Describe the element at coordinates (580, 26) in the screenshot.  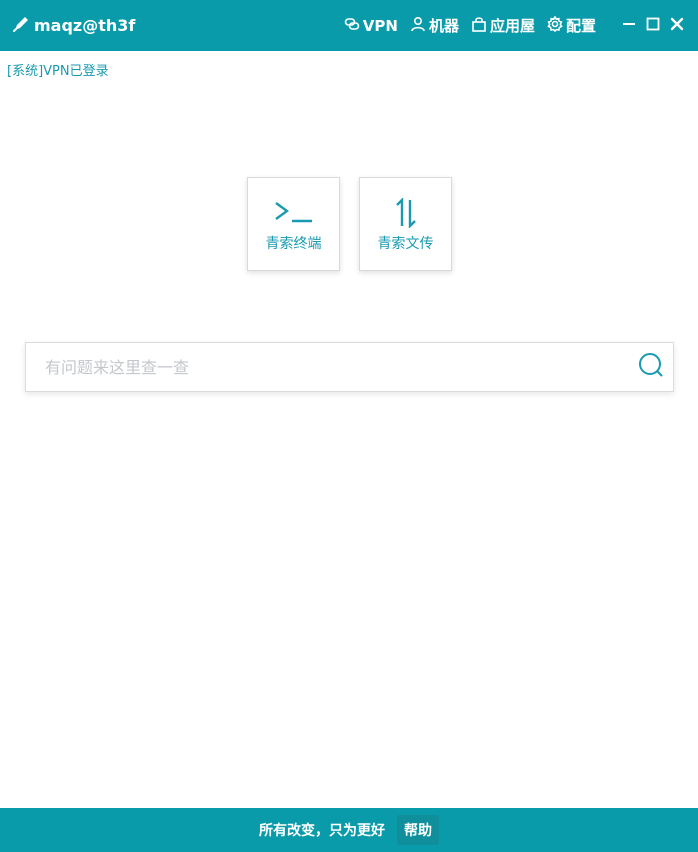
I see `nav-settings-label: 配置` at that location.